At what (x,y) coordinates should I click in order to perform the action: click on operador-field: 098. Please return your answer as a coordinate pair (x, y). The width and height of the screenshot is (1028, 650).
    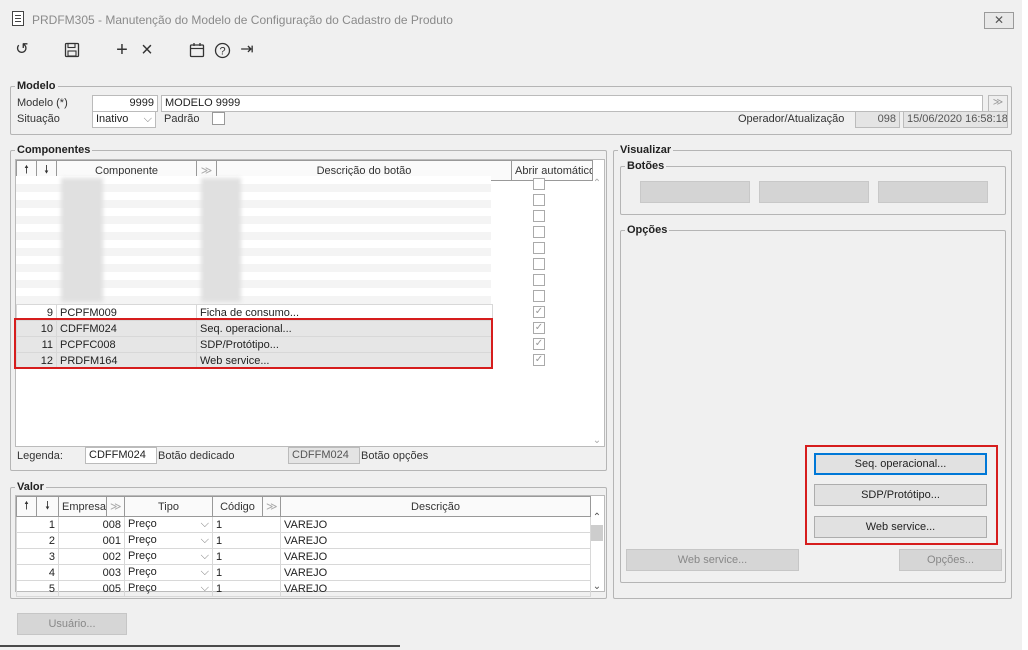
    Looking at the image, I should click on (877, 119).